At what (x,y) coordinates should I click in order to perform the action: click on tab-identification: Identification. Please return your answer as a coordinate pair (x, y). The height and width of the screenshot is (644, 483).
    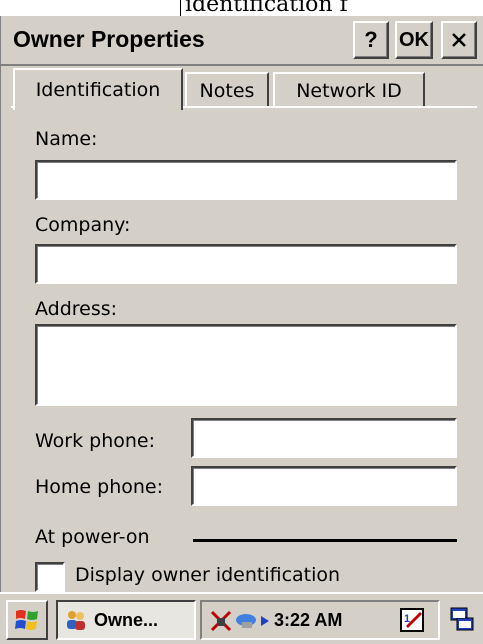
    Looking at the image, I should click on (98, 89).